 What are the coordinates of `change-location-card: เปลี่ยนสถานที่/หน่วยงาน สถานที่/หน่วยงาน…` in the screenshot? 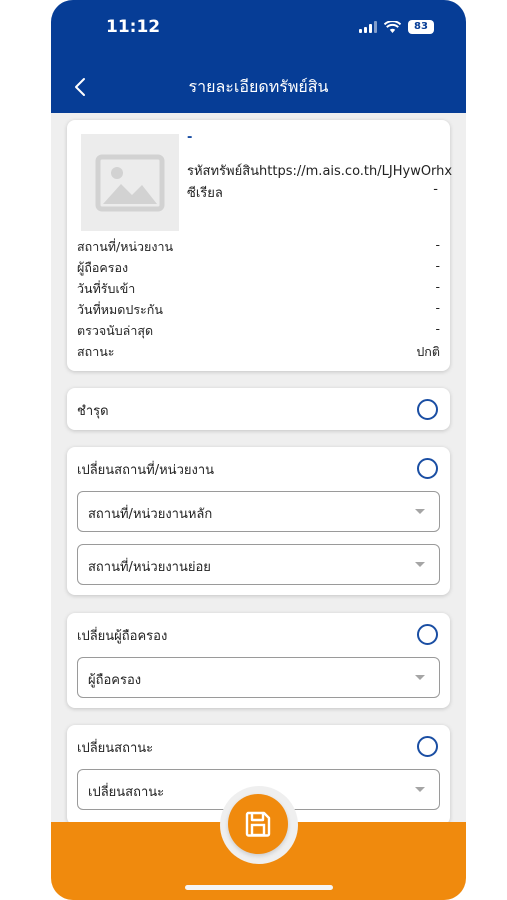 It's located at (258, 521).